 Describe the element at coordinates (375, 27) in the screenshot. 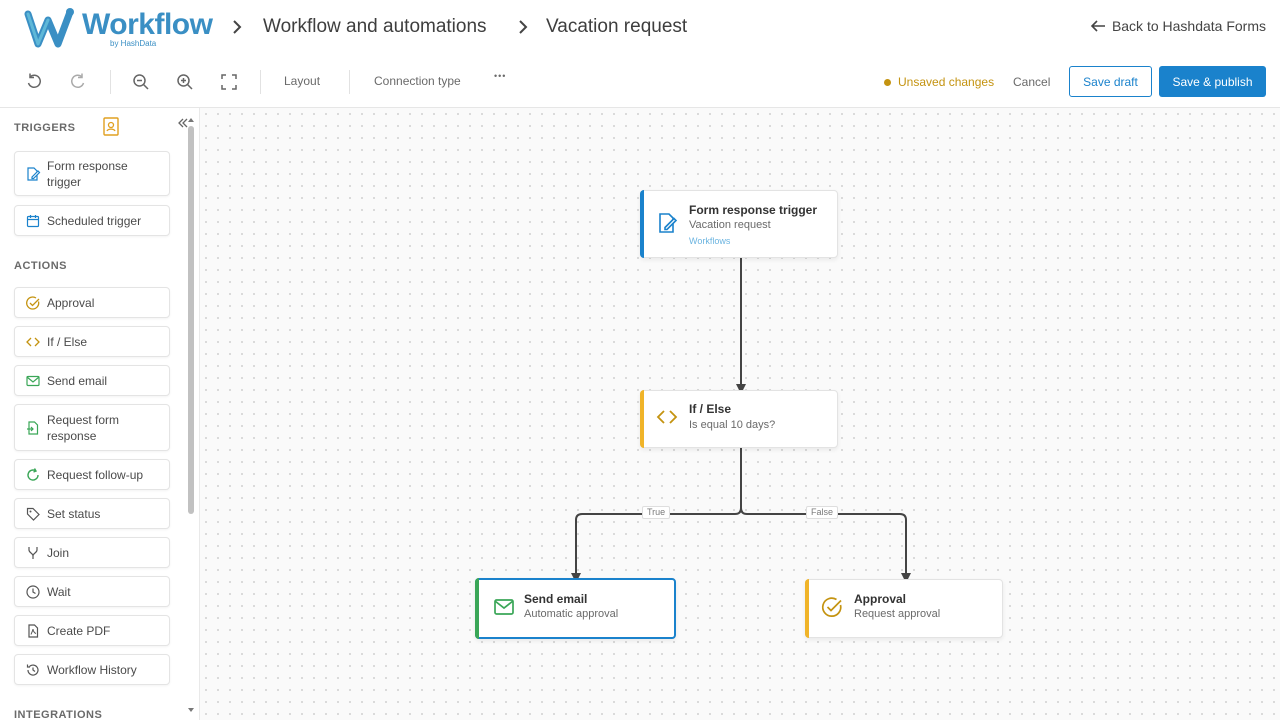

I see `breadcrumb-workflows: Workflow and automations` at that location.